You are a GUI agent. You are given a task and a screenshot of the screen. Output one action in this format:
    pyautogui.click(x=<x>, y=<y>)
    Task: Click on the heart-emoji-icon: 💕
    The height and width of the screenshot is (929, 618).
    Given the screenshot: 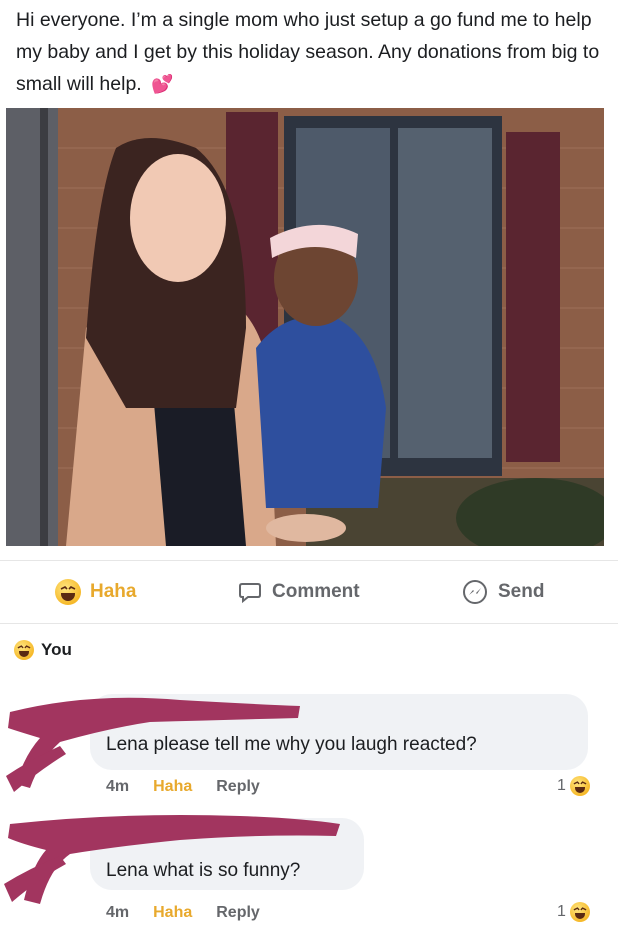 What is the action you would take?
    pyautogui.click(x=162, y=84)
    